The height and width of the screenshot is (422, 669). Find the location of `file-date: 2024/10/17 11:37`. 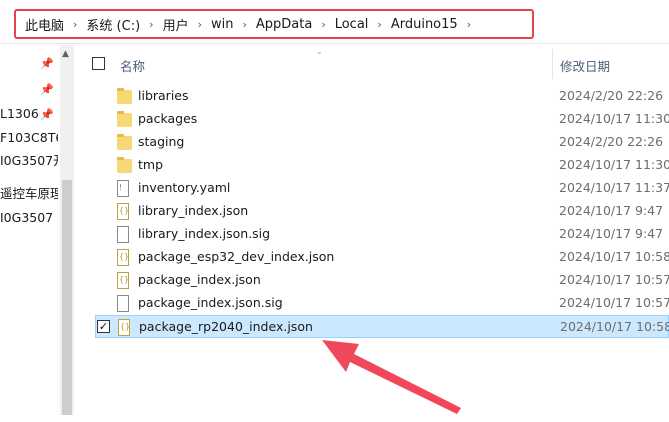

file-date: 2024/10/17 11:37 is located at coordinates (614, 187).